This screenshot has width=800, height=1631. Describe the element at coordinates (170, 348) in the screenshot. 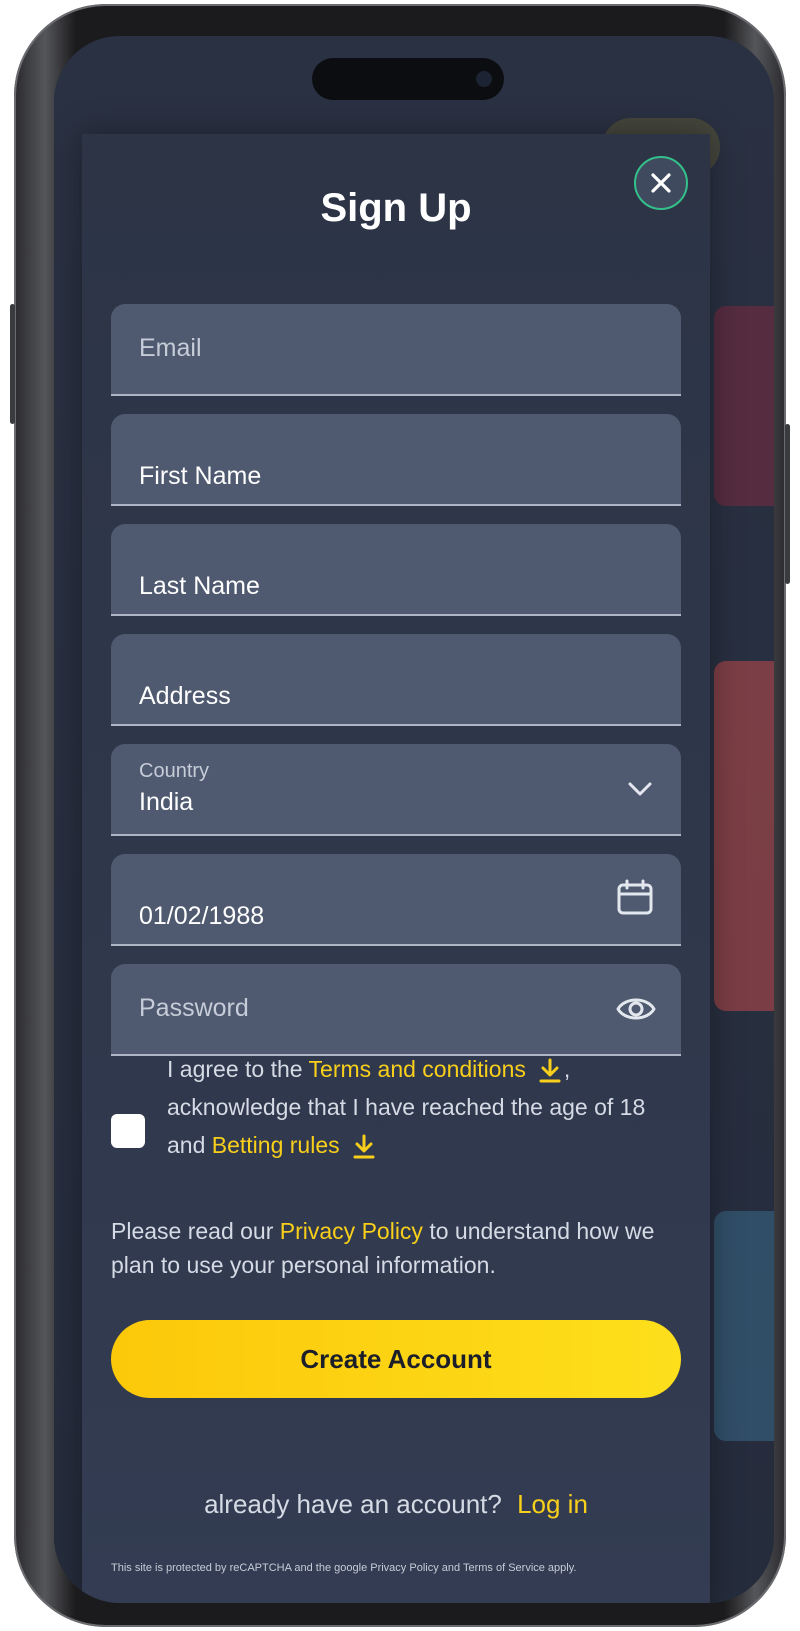

I see `email-placeholder: Email` at that location.